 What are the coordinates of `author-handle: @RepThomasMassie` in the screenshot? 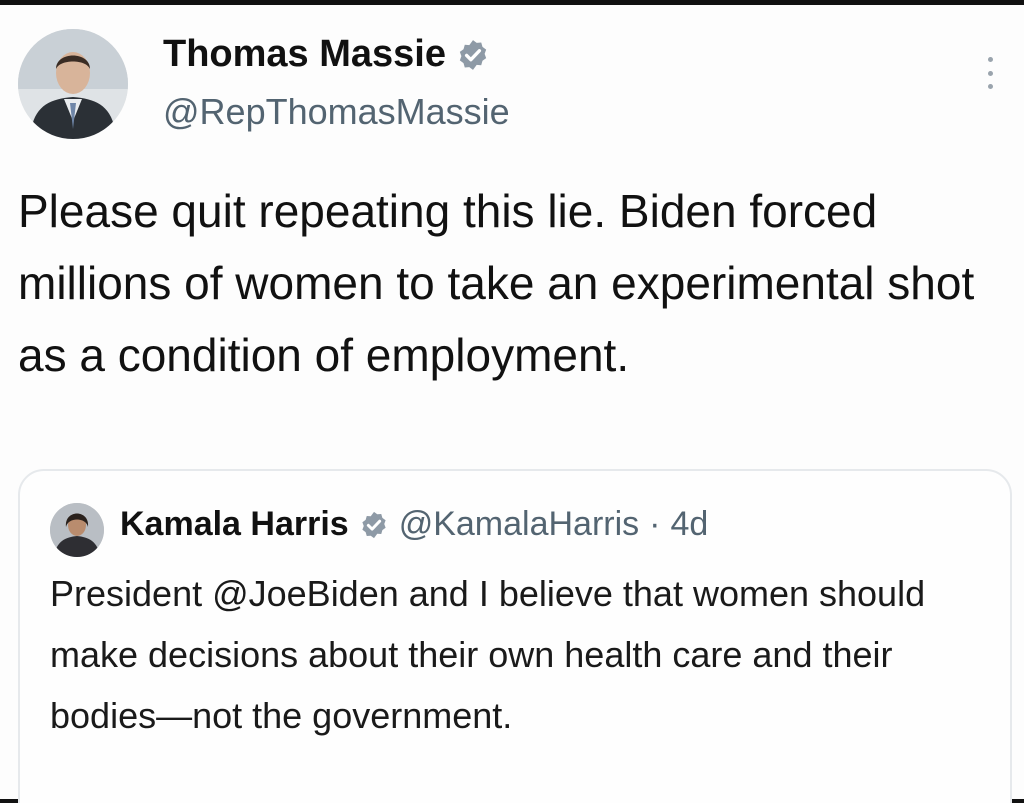 It's located at (336, 112).